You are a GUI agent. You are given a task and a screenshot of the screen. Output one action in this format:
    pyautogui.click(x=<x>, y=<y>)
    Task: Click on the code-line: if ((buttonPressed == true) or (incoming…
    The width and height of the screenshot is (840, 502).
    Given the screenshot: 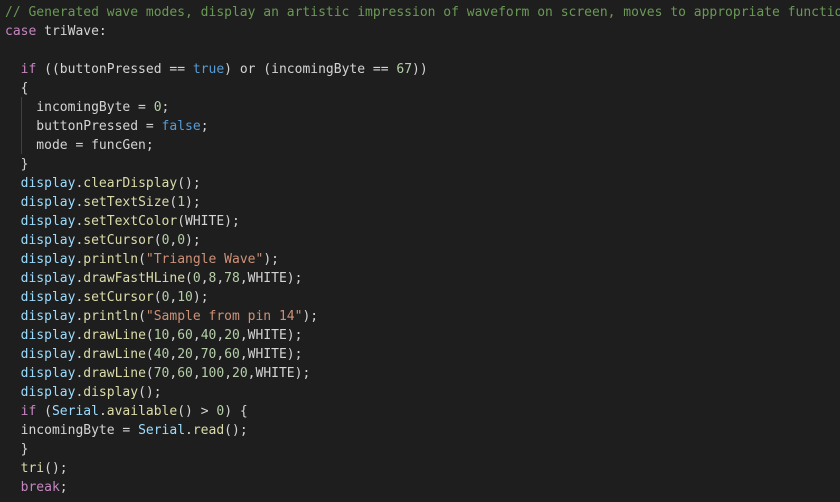 What is the action you would take?
    pyautogui.click(x=216, y=69)
    